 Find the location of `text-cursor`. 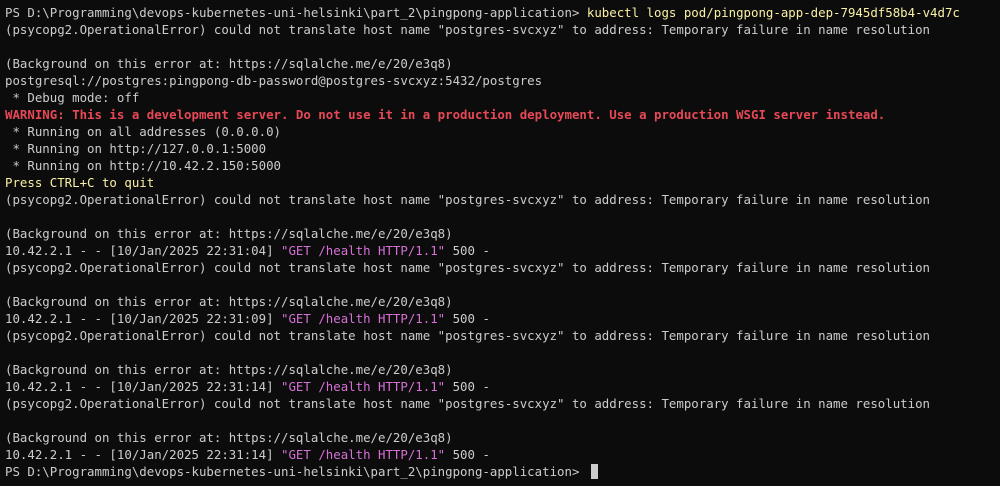

text-cursor is located at coordinates (594, 471).